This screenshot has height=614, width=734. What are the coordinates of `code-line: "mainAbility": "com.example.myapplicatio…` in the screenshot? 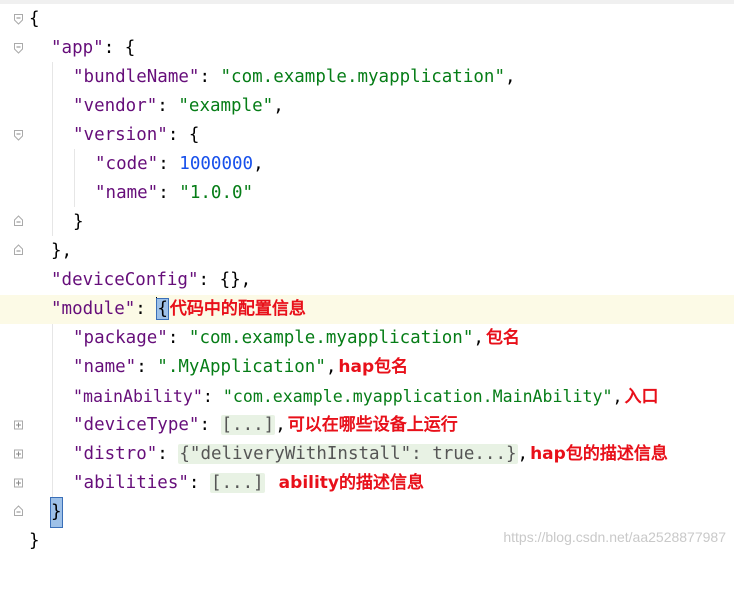 It's located at (367, 396).